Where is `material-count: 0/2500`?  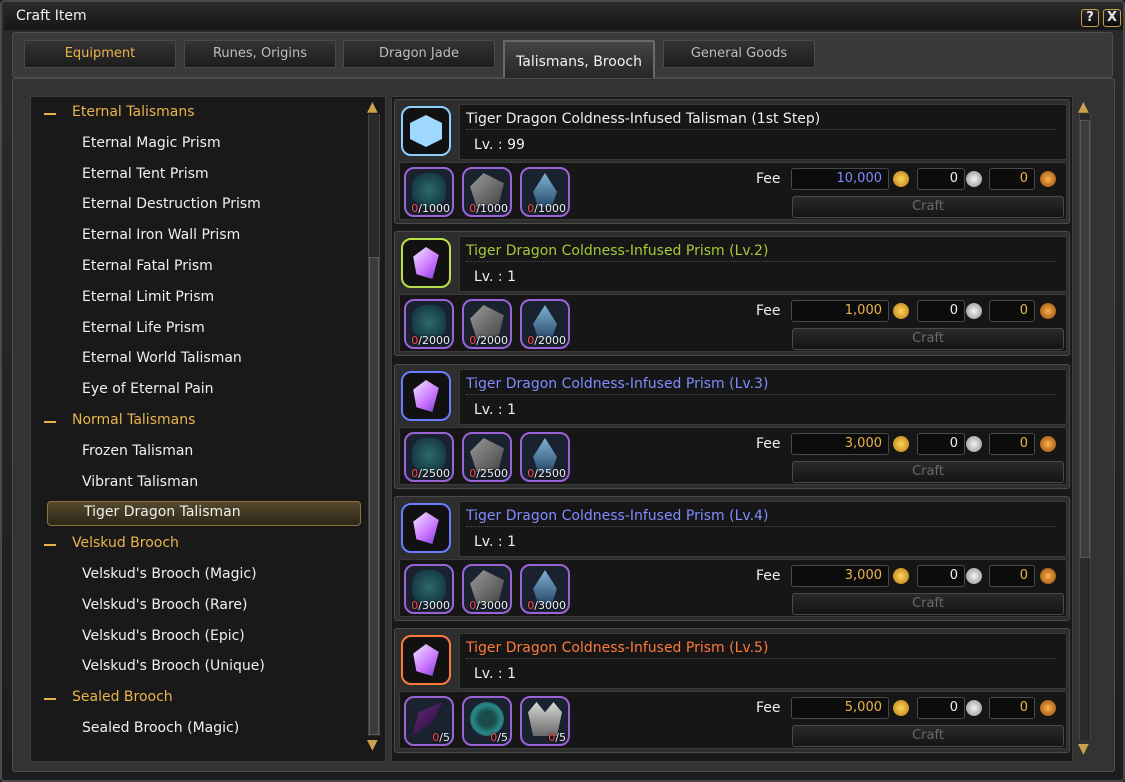
material-count: 0/2500 is located at coordinates (488, 473).